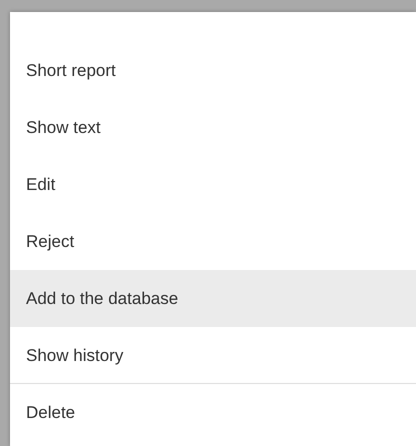 This screenshot has height=446, width=416. I want to click on menu-item: Reject, so click(213, 241).